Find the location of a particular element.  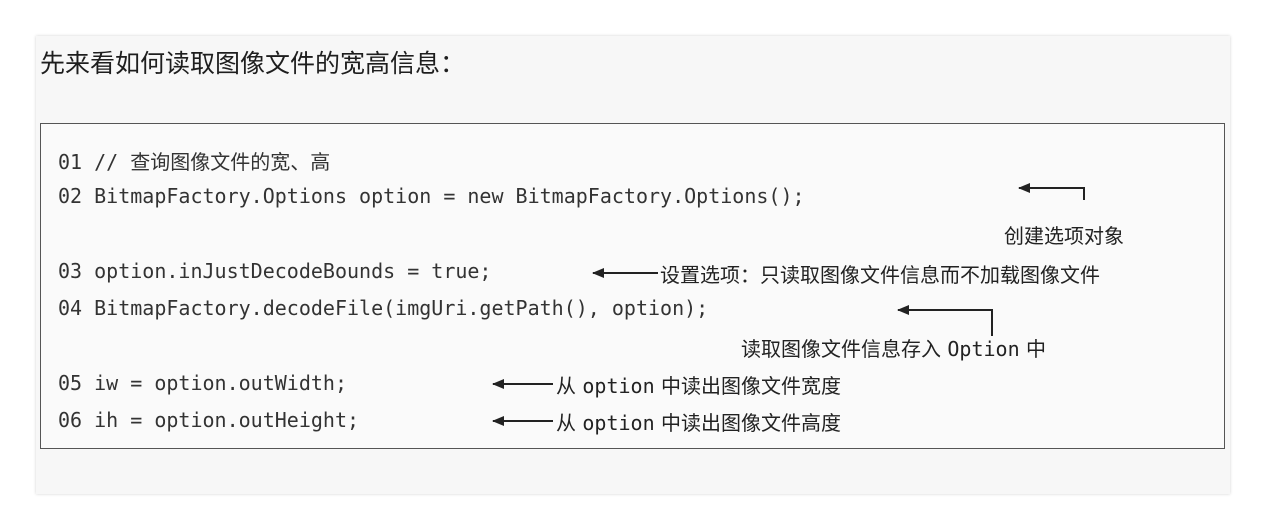

annotation-line06: 从 option 中读出图像文件高度 is located at coordinates (698, 423).